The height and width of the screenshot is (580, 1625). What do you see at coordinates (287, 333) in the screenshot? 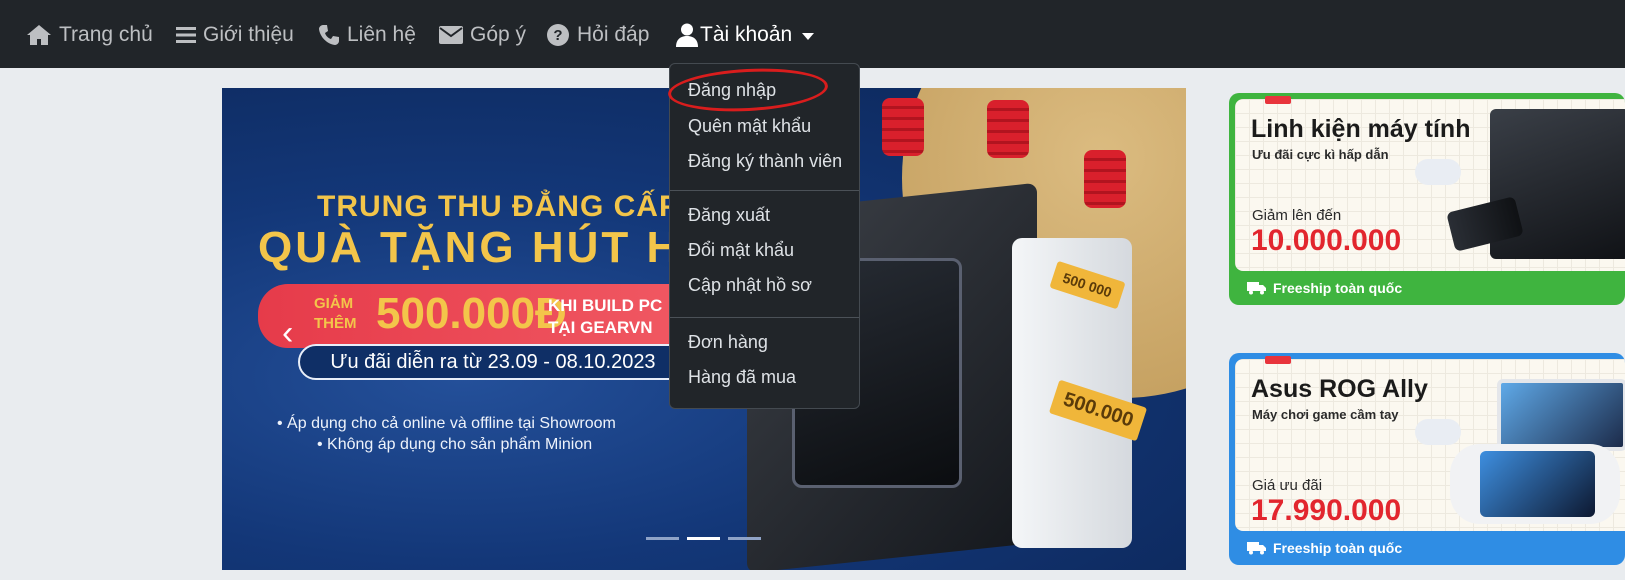
I see `carousel-prev-icon: ‹` at bounding box center [287, 333].